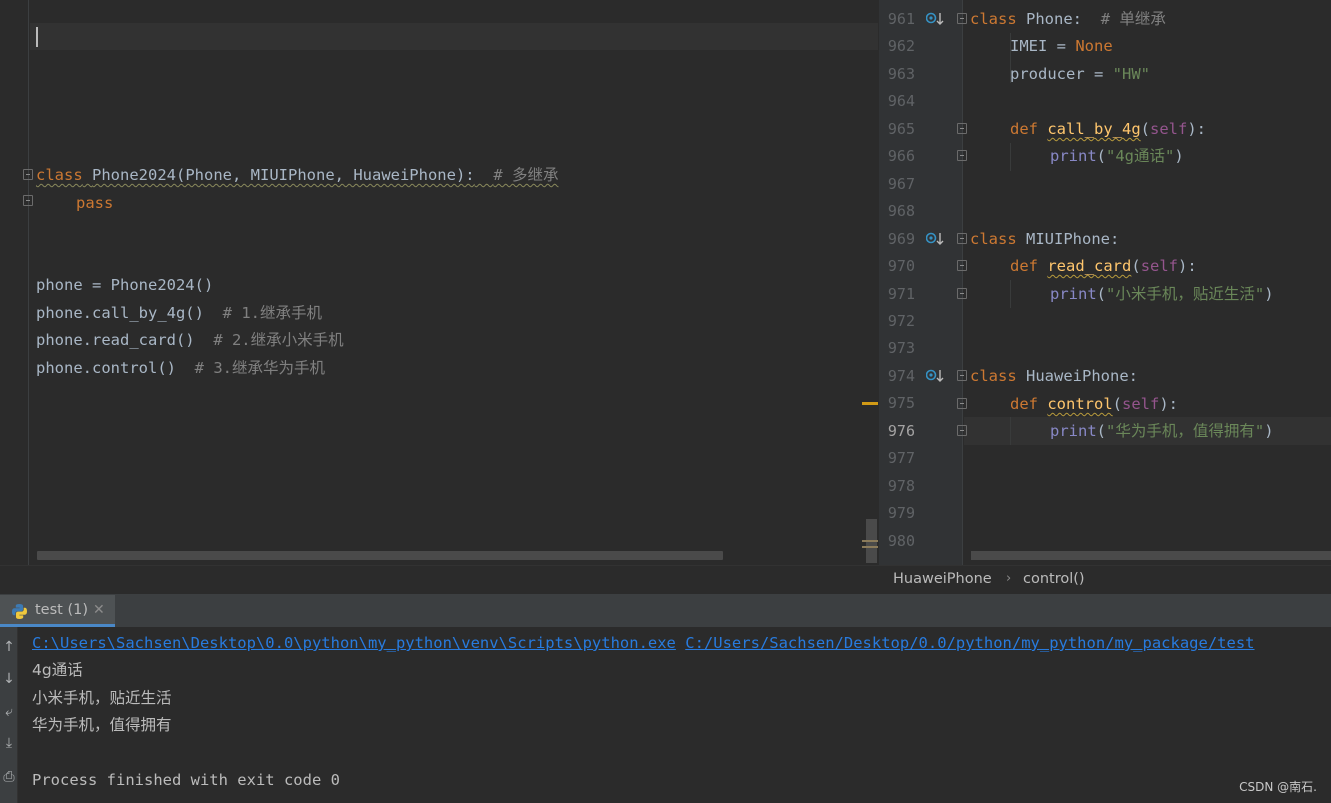  Describe the element at coordinates (897, 403) in the screenshot. I see `line-number: 975` at that location.